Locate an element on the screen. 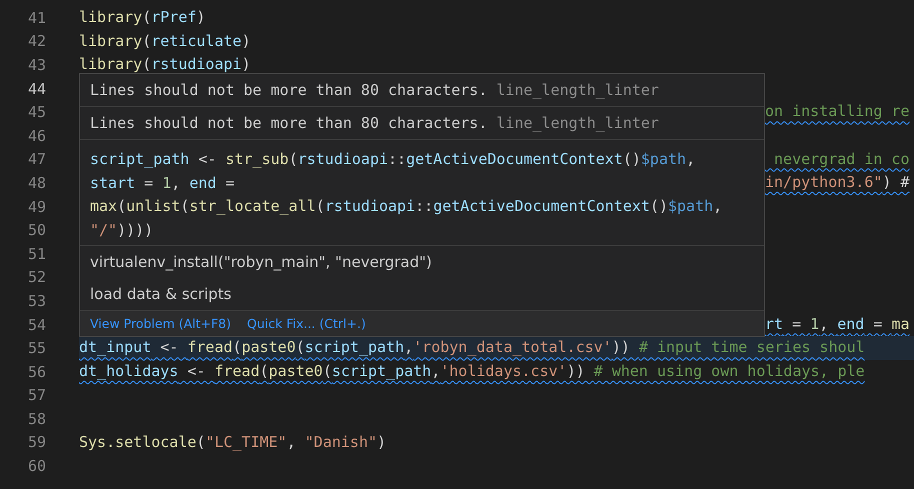  code-line: in/python3.6") # is located at coordinates (837, 183).